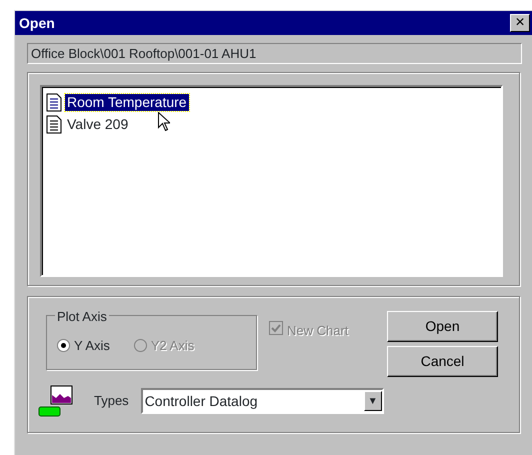  What do you see at coordinates (164, 121) in the screenshot?
I see `cursor-icon` at bounding box center [164, 121].